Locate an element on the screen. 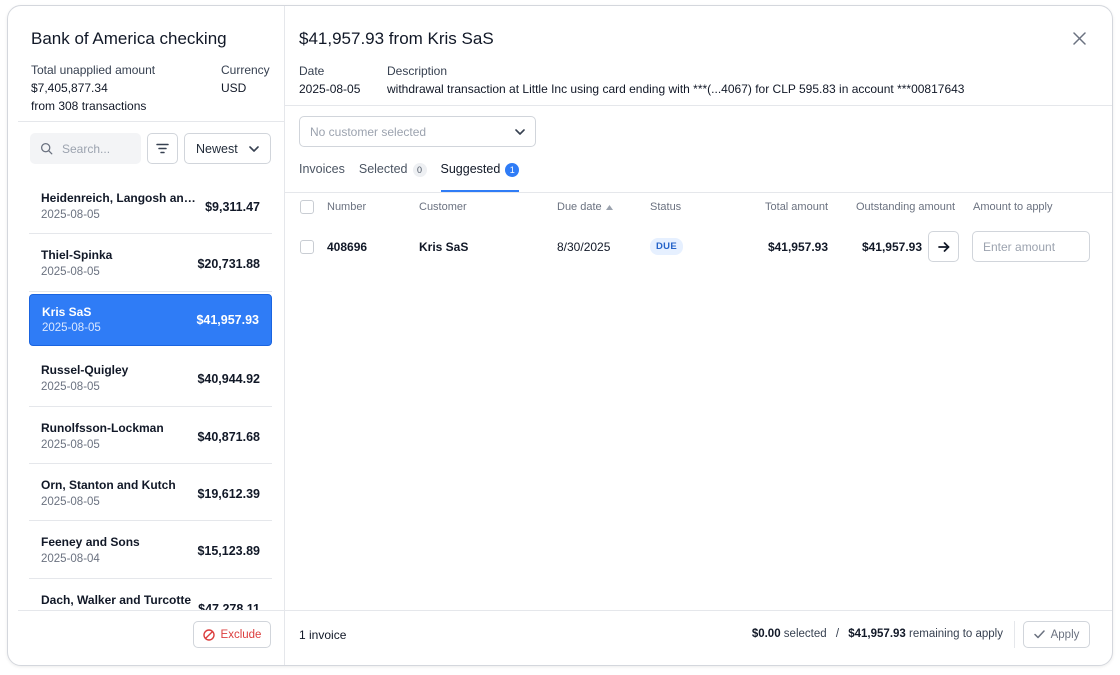 The height and width of the screenshot is (675, 1120). invoice-count: 1 invoice is located at coordinates (323, 635).